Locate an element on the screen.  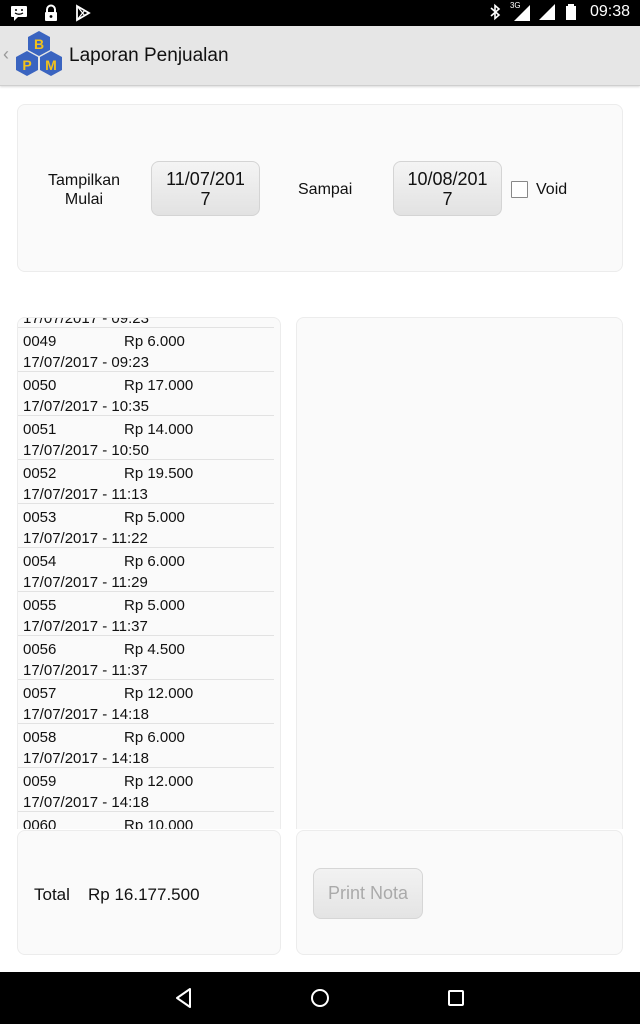
lock-icon is located at coordinates (51, 12).